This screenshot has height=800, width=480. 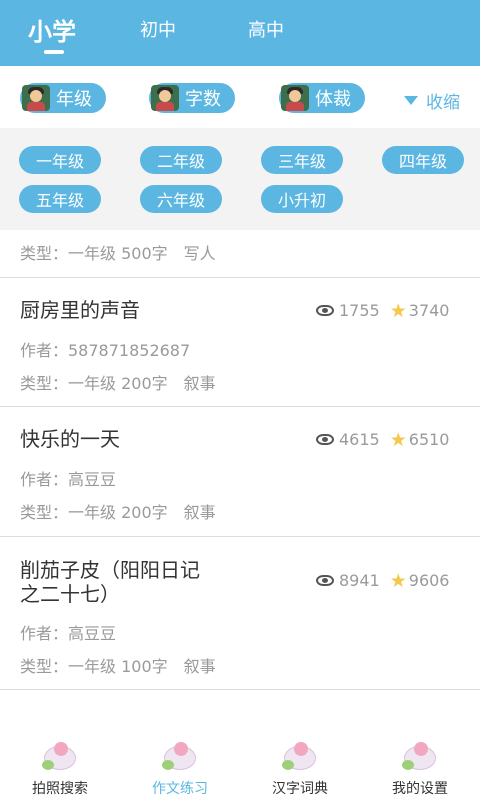 I want to click on tab-high-school: 高中, so click(x=266, y=29).